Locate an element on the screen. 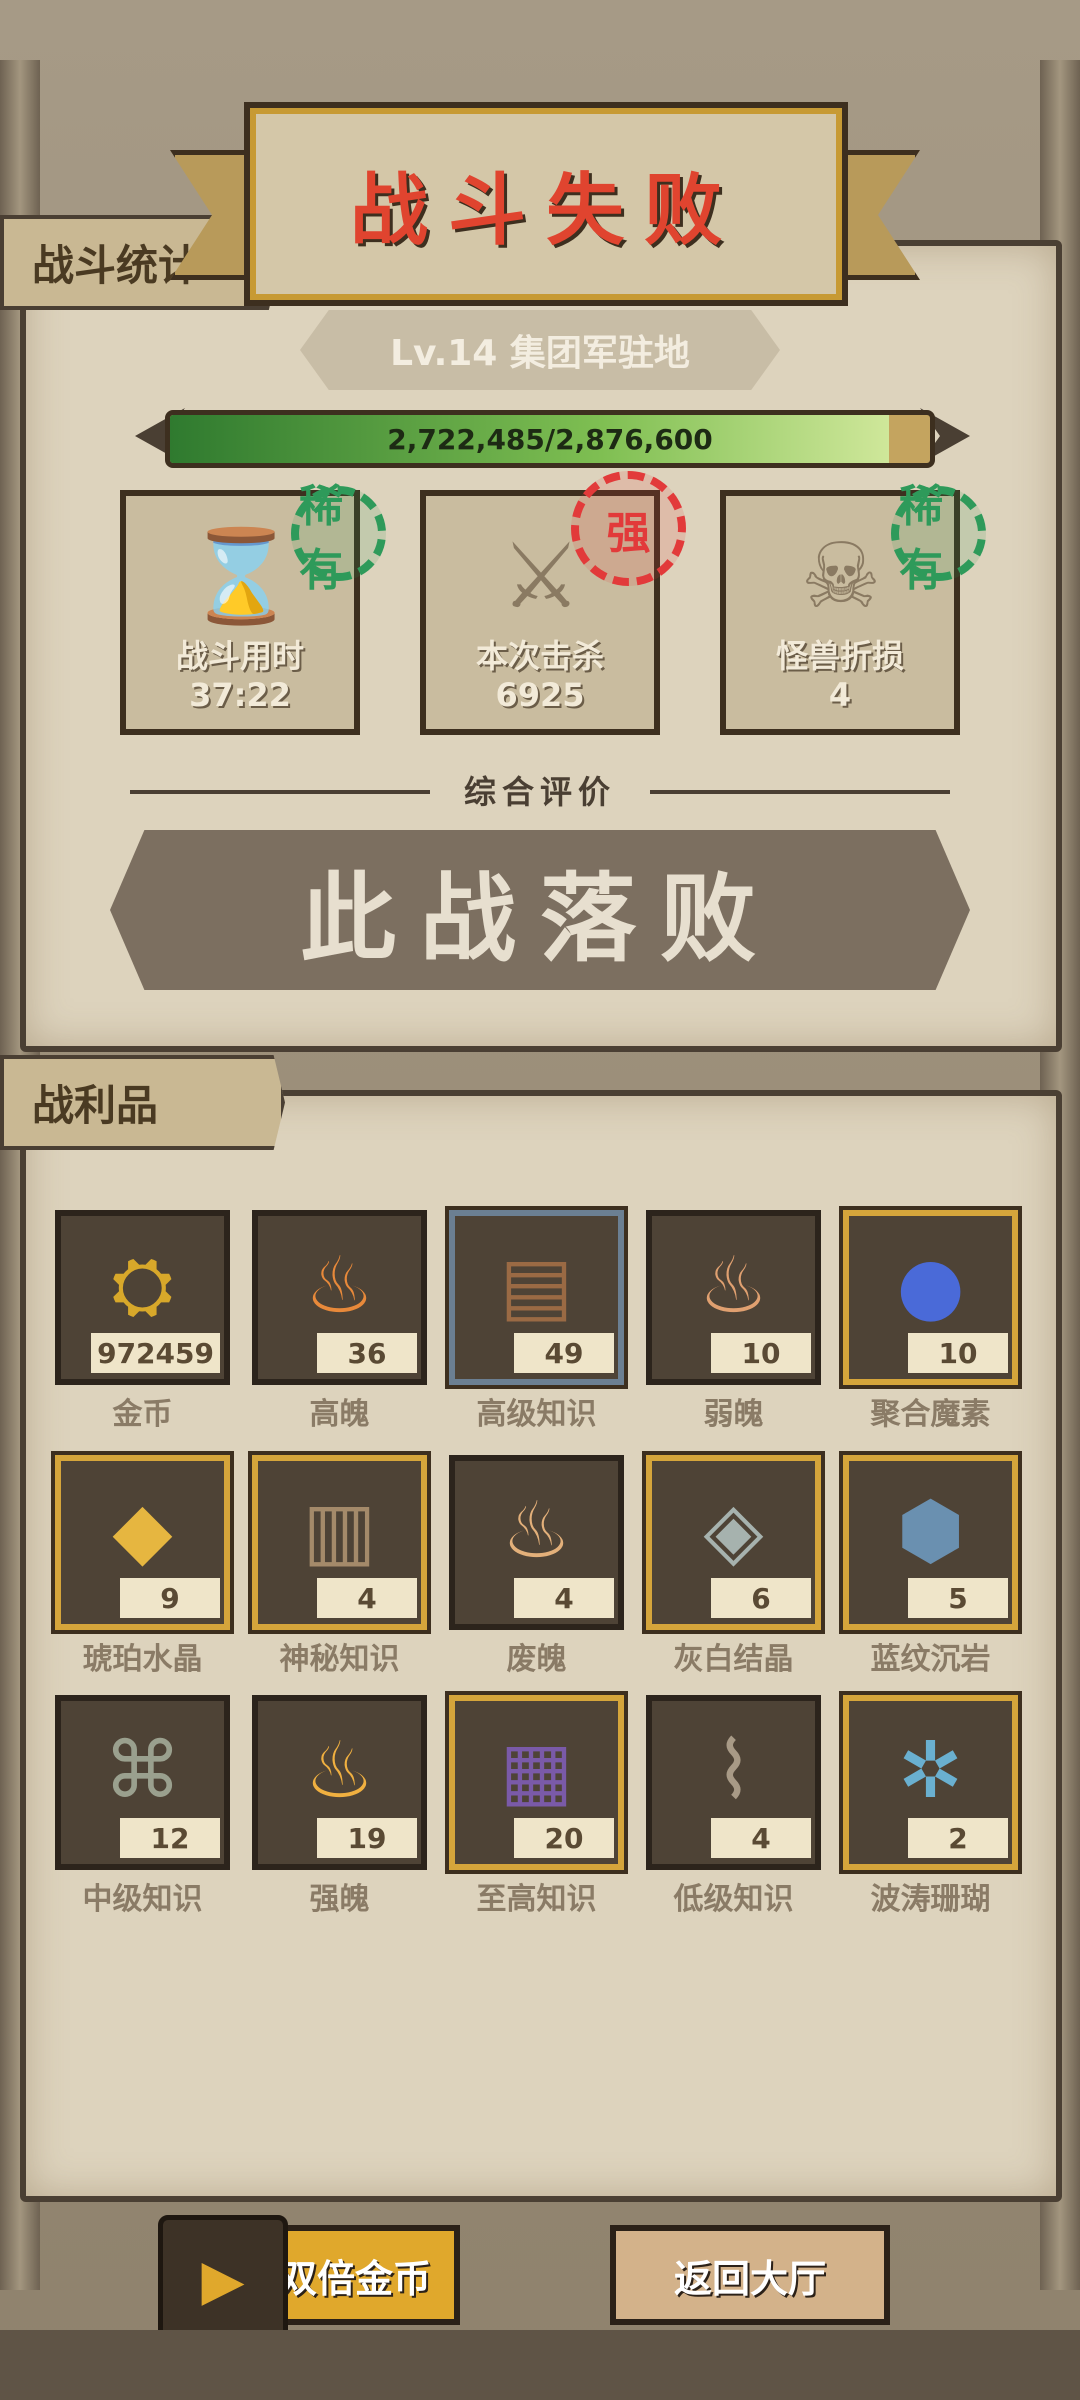  loot-item-count: 6 is located at coordinates (761, 1598).